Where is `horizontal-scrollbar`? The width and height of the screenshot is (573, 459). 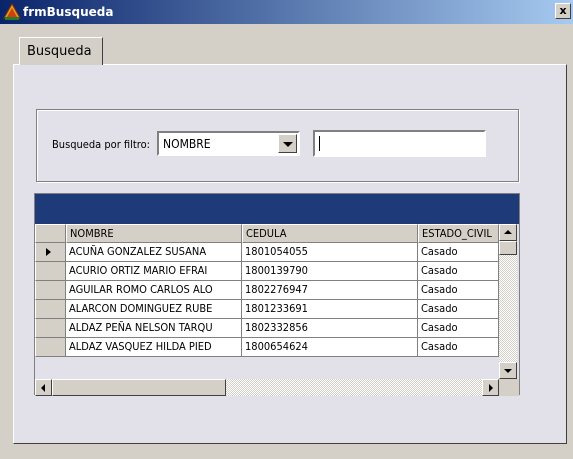 horizontal-scrollbar is located at coordinates (267, 387).